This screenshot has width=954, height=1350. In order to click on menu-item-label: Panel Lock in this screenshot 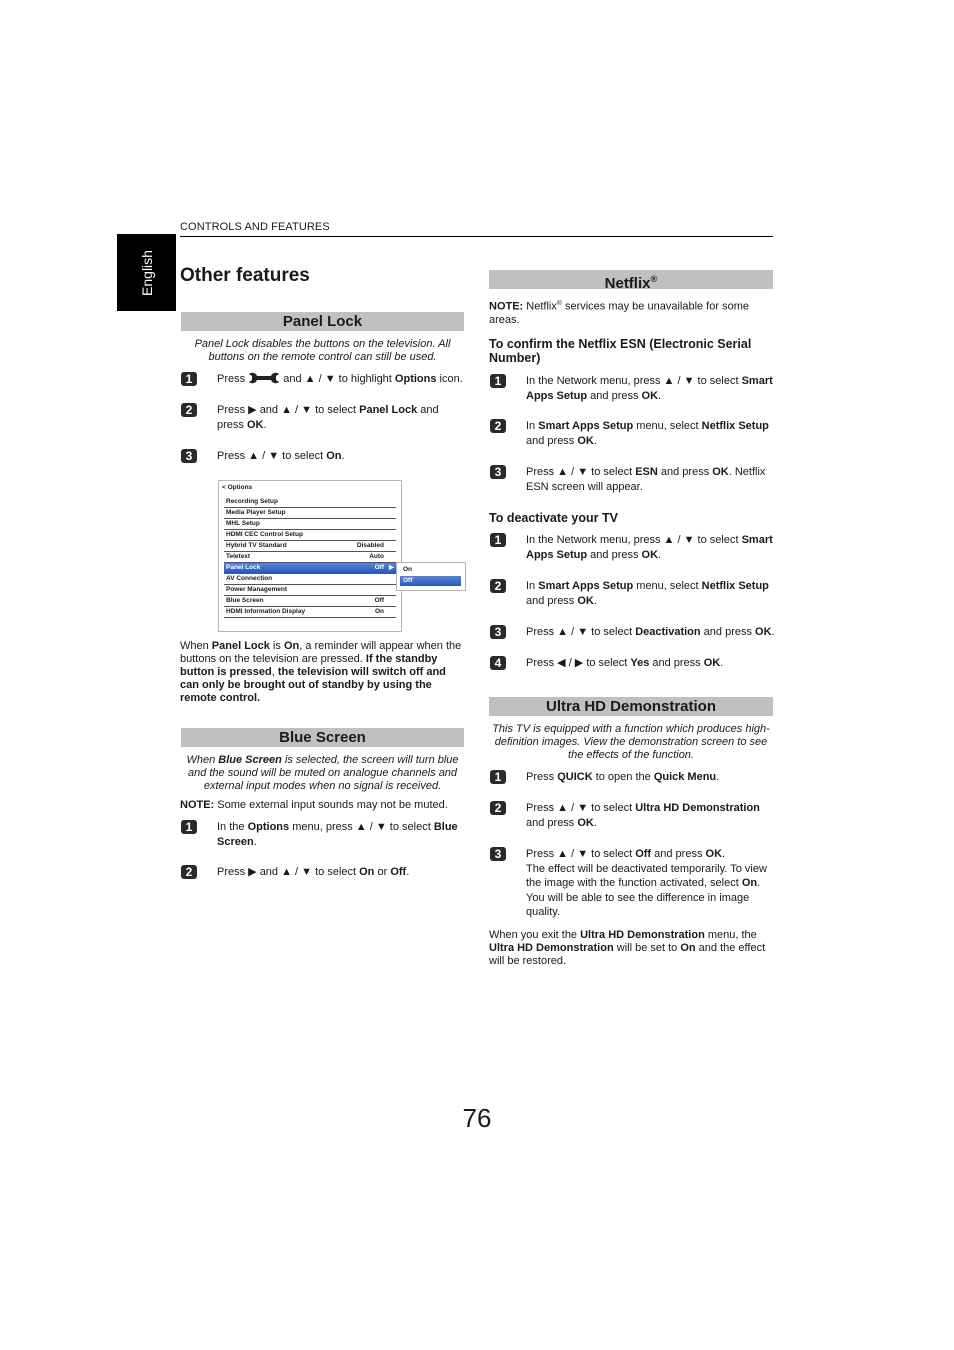, I will do `click(243, 567)`.